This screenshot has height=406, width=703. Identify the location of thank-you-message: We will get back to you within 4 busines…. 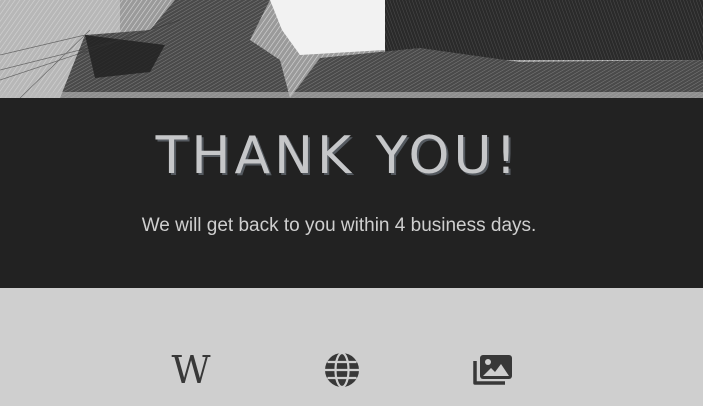
(339, 225).